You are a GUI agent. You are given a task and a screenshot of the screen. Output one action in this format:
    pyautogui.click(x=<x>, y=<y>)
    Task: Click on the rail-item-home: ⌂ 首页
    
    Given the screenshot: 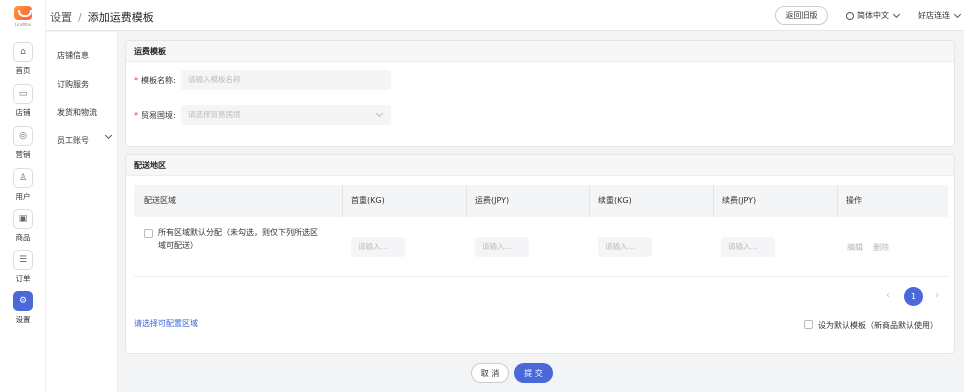 What is the action you would take?
    pyautogui.click(x=23, y=61)
    